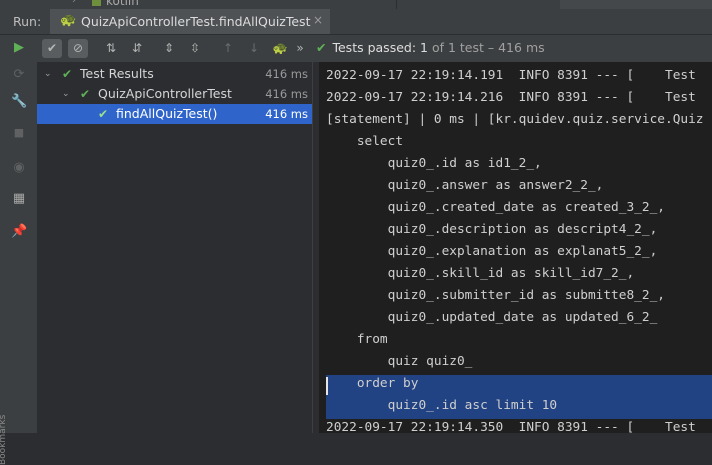 This screenshot has height=465, width=712. Describe the element at coordinates (78, 48) in the screenshot. I see `show-ignored-toggle-icon: ⊘` at that location.